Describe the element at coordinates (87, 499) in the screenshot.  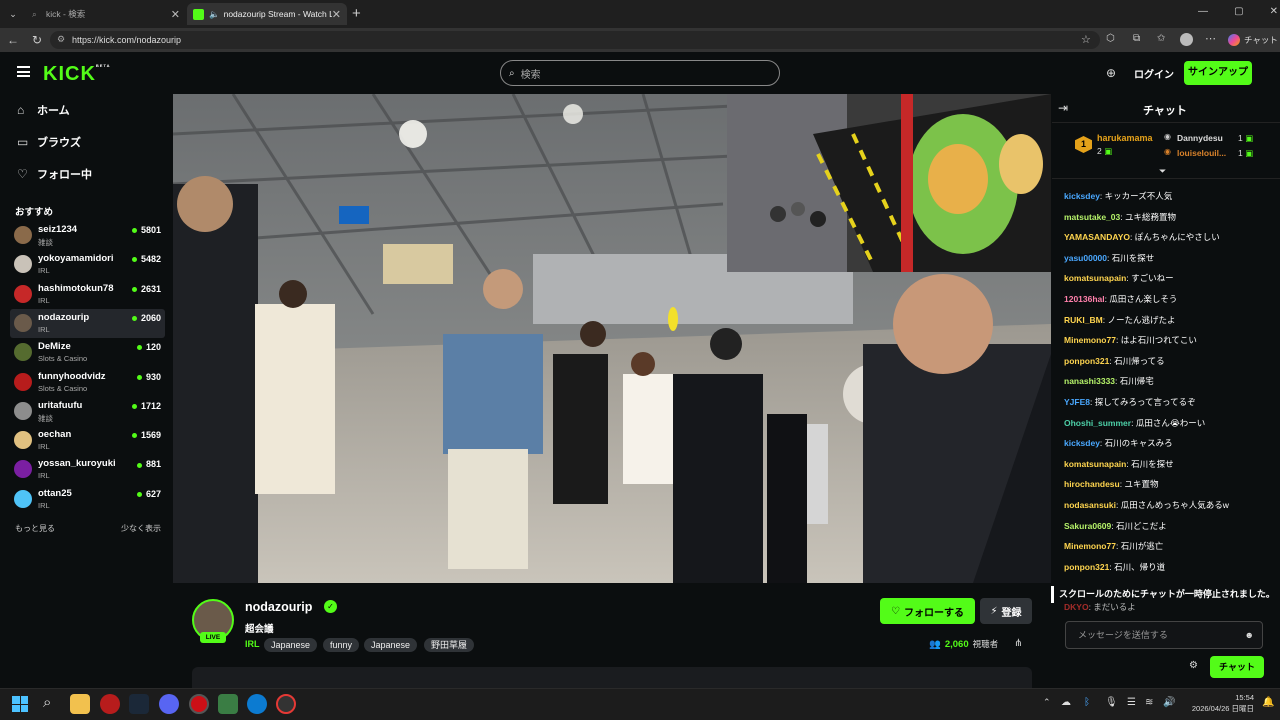
I see `sidebar-channel-item: ottan25 IRL 627` at that location.